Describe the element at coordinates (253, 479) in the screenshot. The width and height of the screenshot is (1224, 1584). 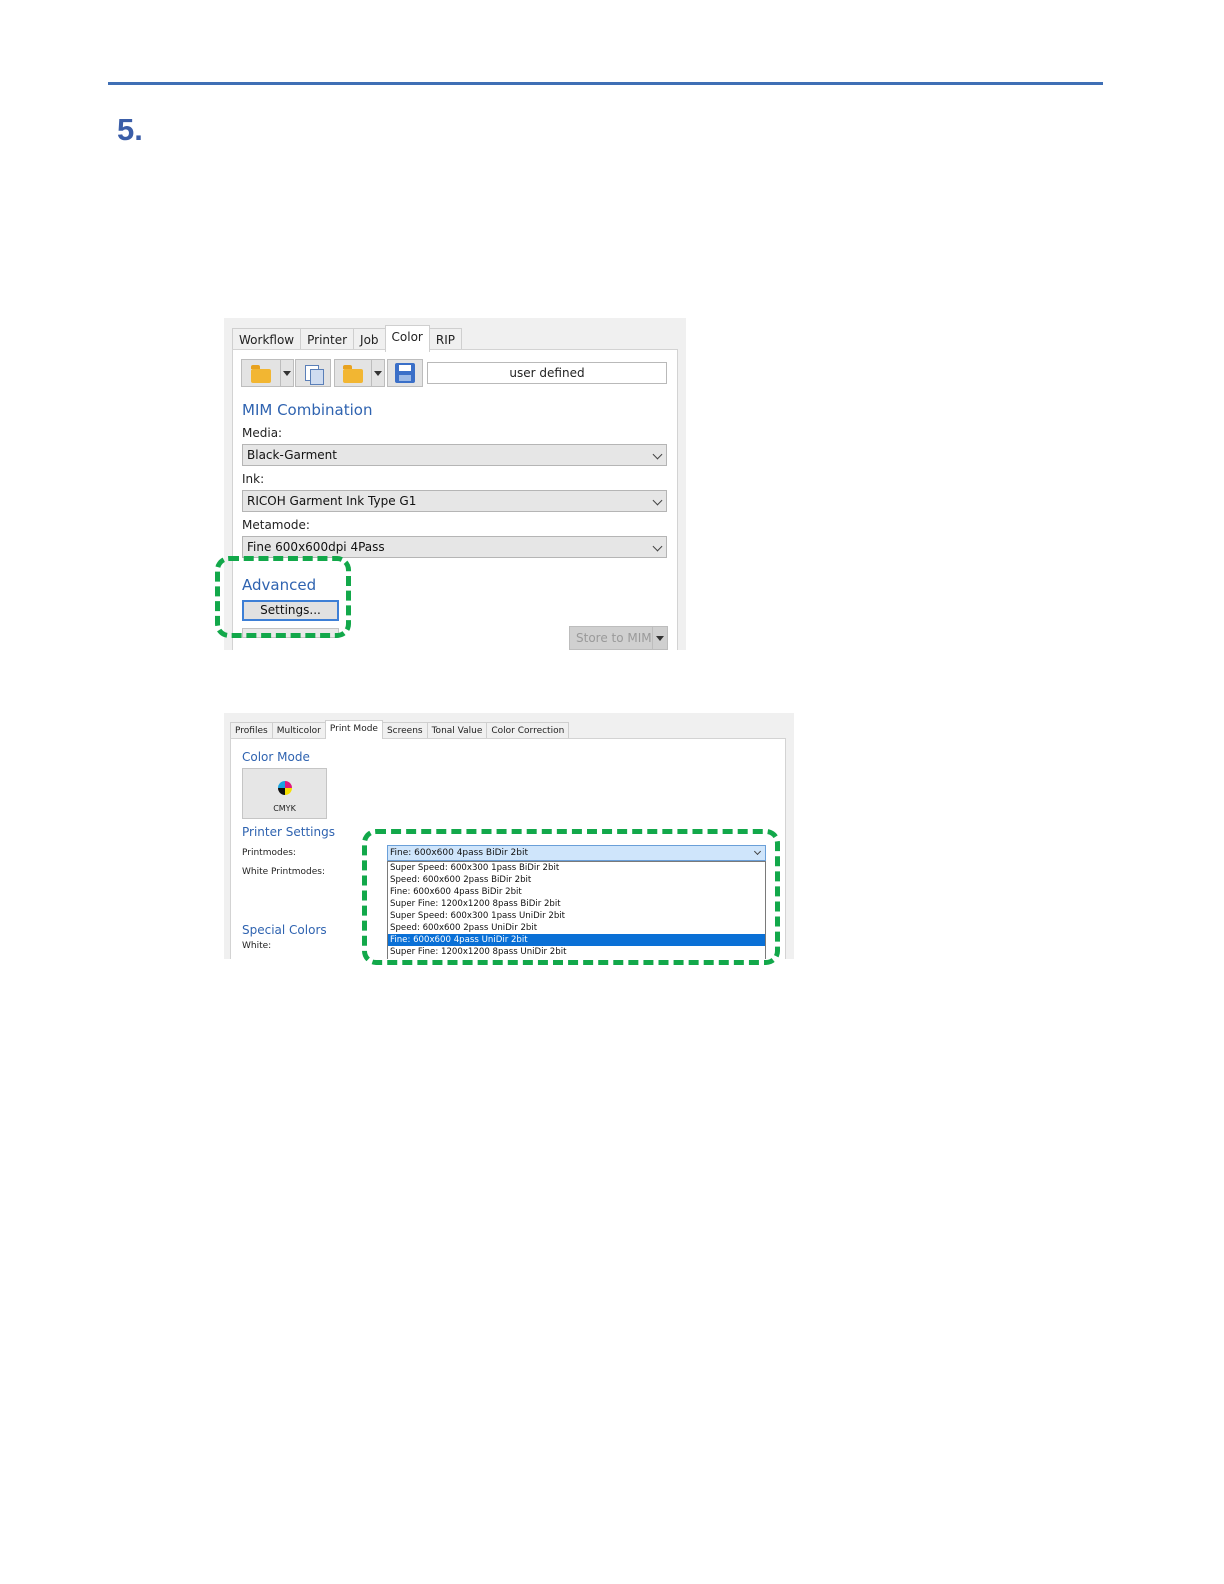
I see `ink-label: Ink:` at that location.